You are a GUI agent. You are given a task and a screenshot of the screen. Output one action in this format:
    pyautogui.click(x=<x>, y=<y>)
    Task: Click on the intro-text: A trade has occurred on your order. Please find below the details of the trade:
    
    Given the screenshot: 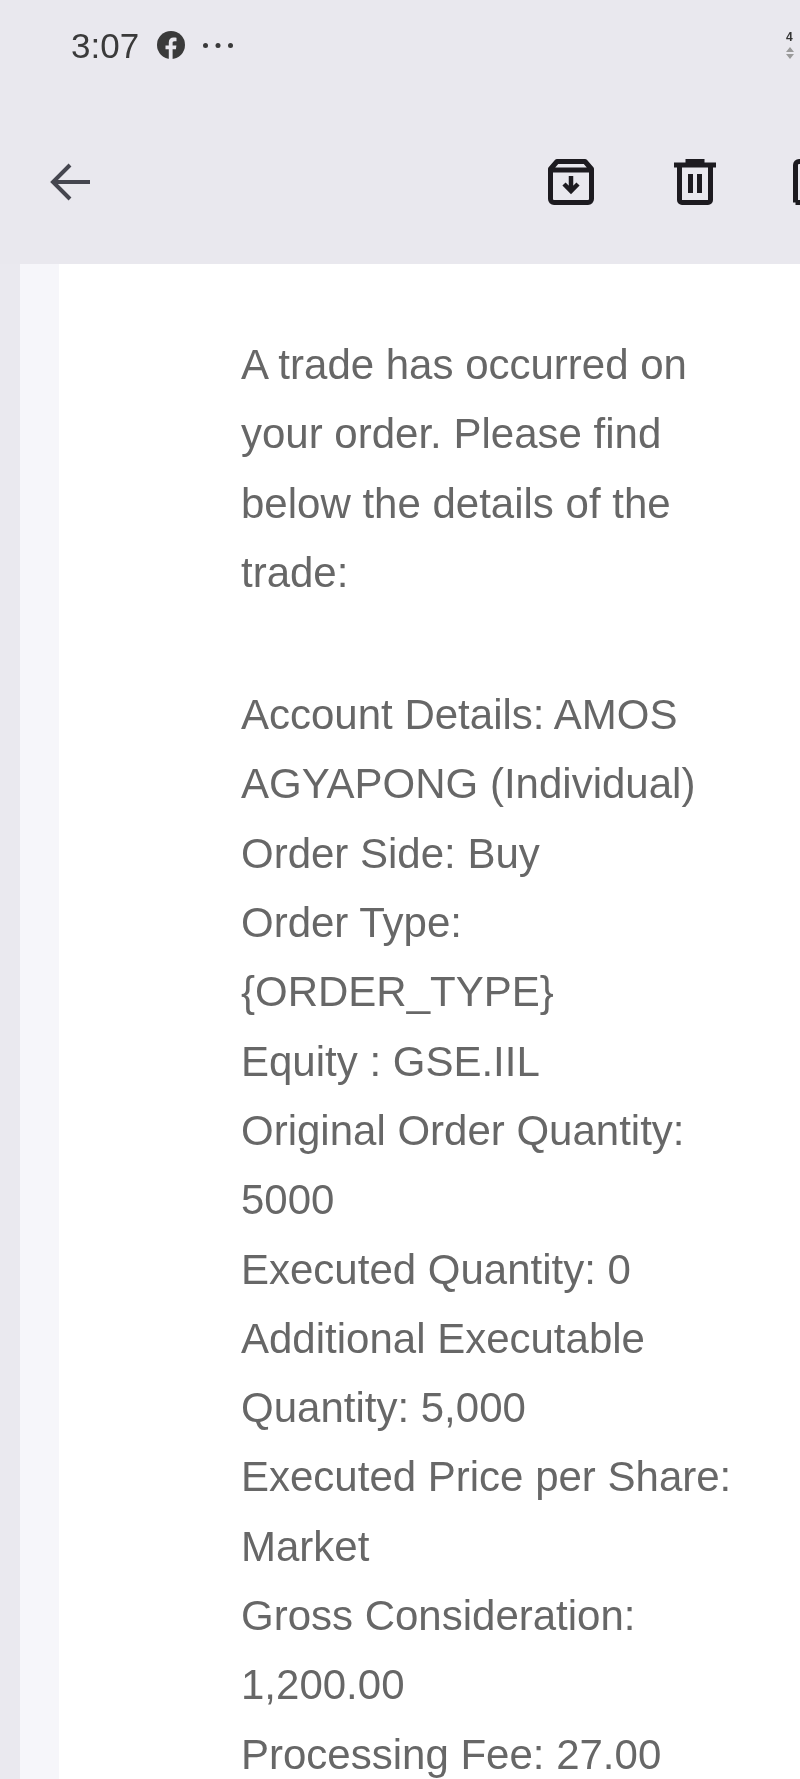 What is the action you would take?
    pyautogui.click(x=464, y=469)
    